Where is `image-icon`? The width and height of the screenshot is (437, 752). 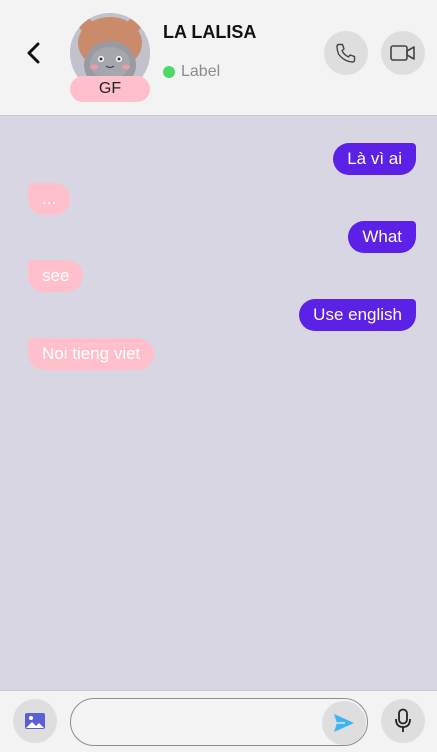
image-icon is located at coordinates (35, 721).